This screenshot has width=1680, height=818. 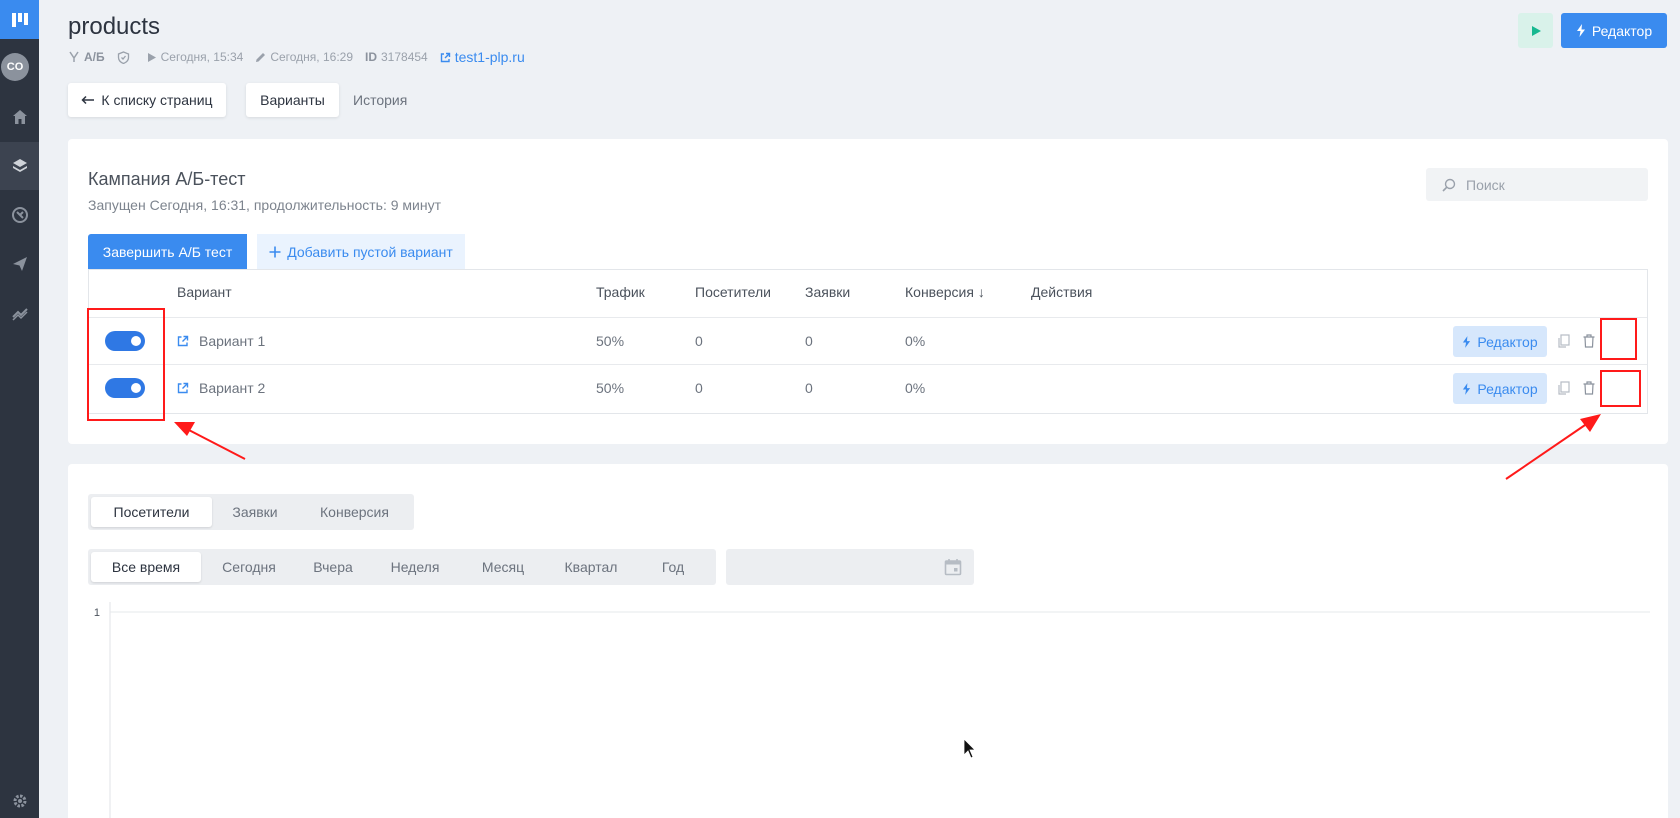 What do you see at coordinates (123, 57) in the screenshot?
I see `shield-icon` at bounding box center [123, 57].